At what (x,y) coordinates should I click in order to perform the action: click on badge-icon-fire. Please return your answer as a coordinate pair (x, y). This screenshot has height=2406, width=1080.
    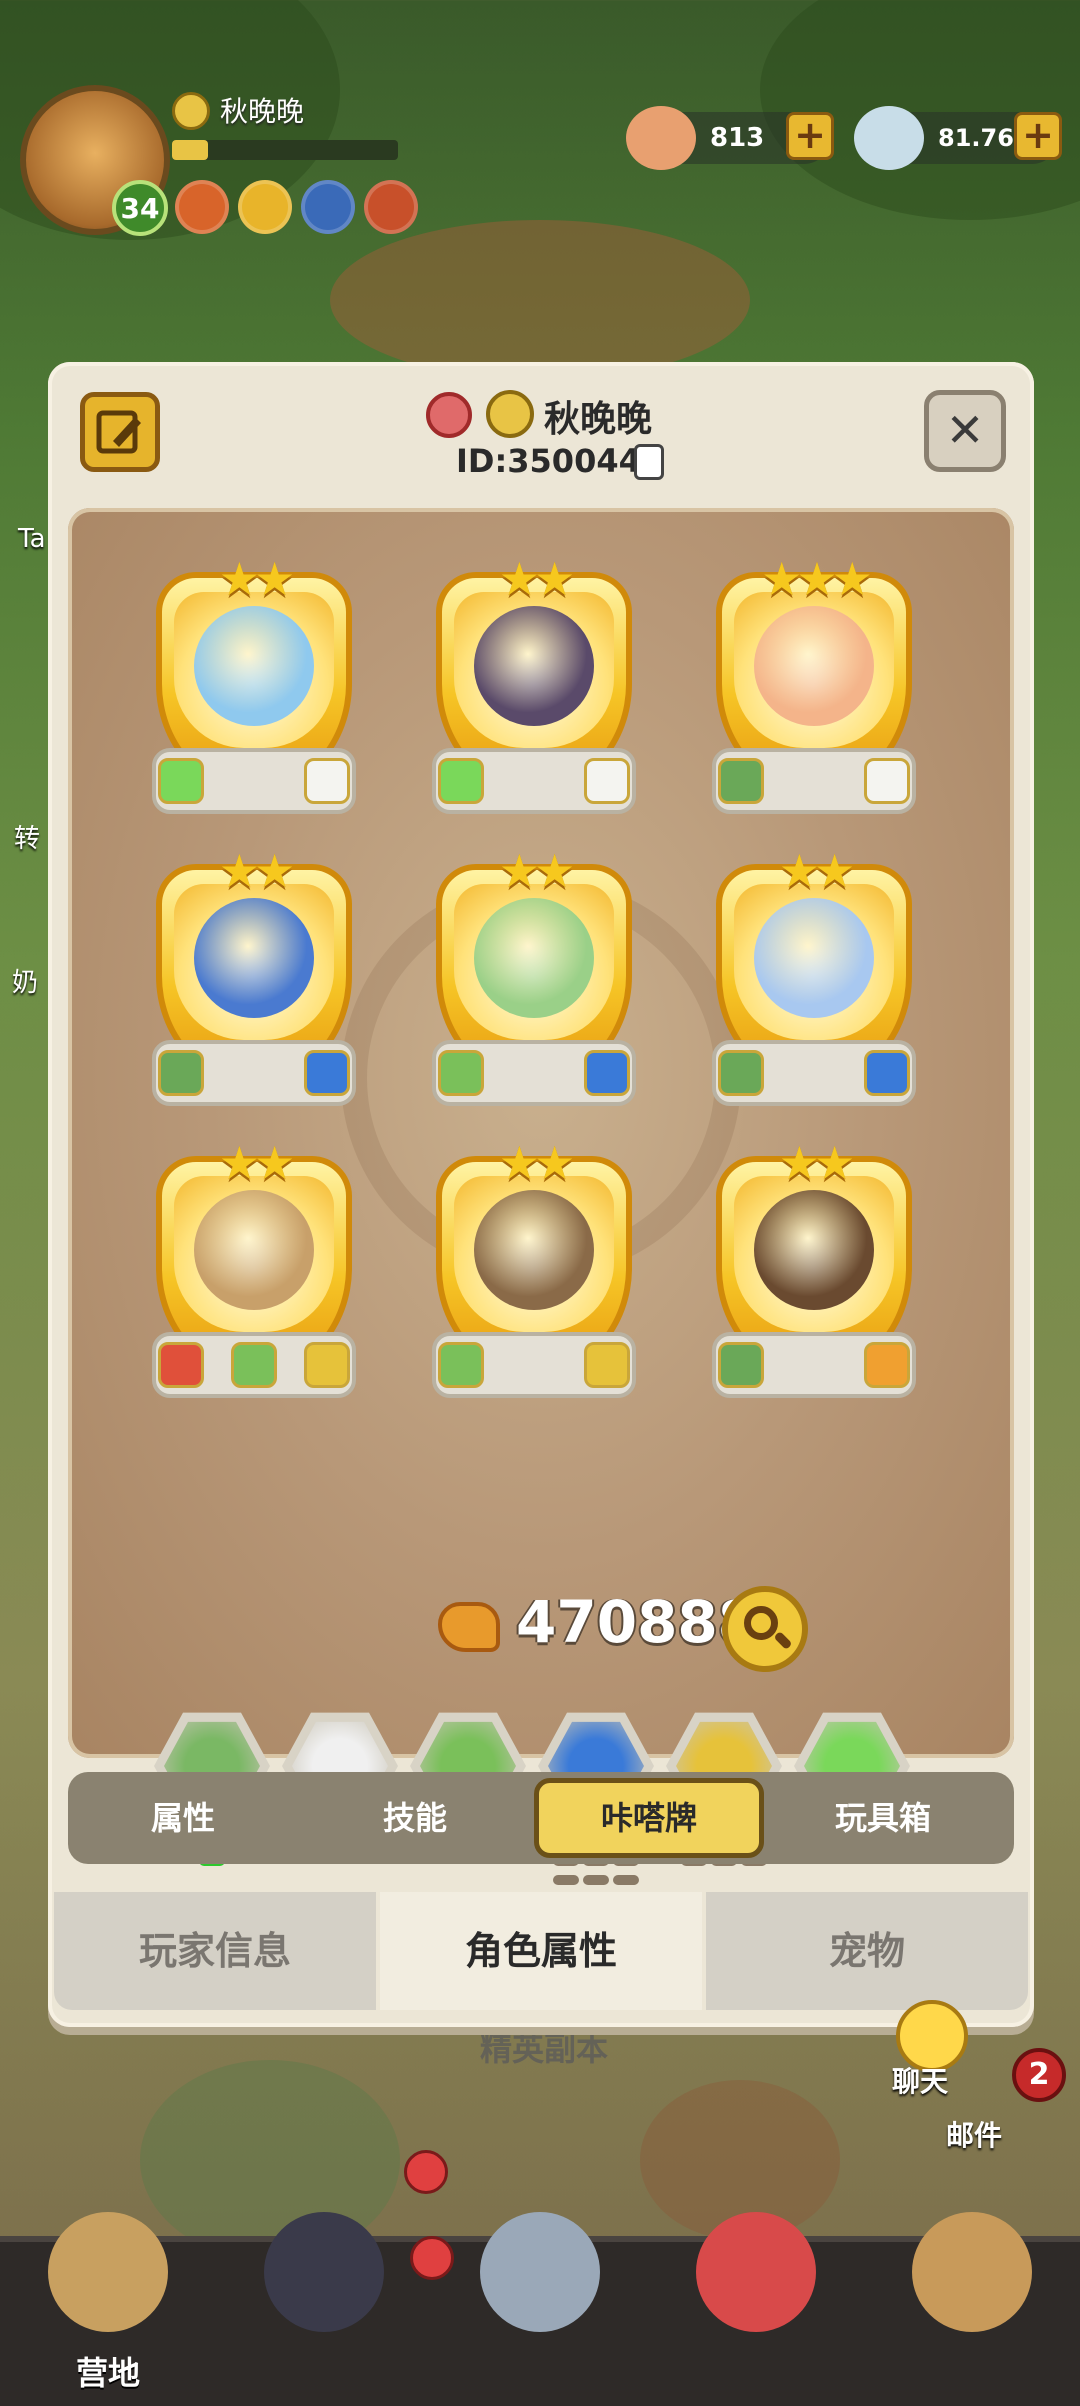
    Looking at the image, I should click on (202, 207).